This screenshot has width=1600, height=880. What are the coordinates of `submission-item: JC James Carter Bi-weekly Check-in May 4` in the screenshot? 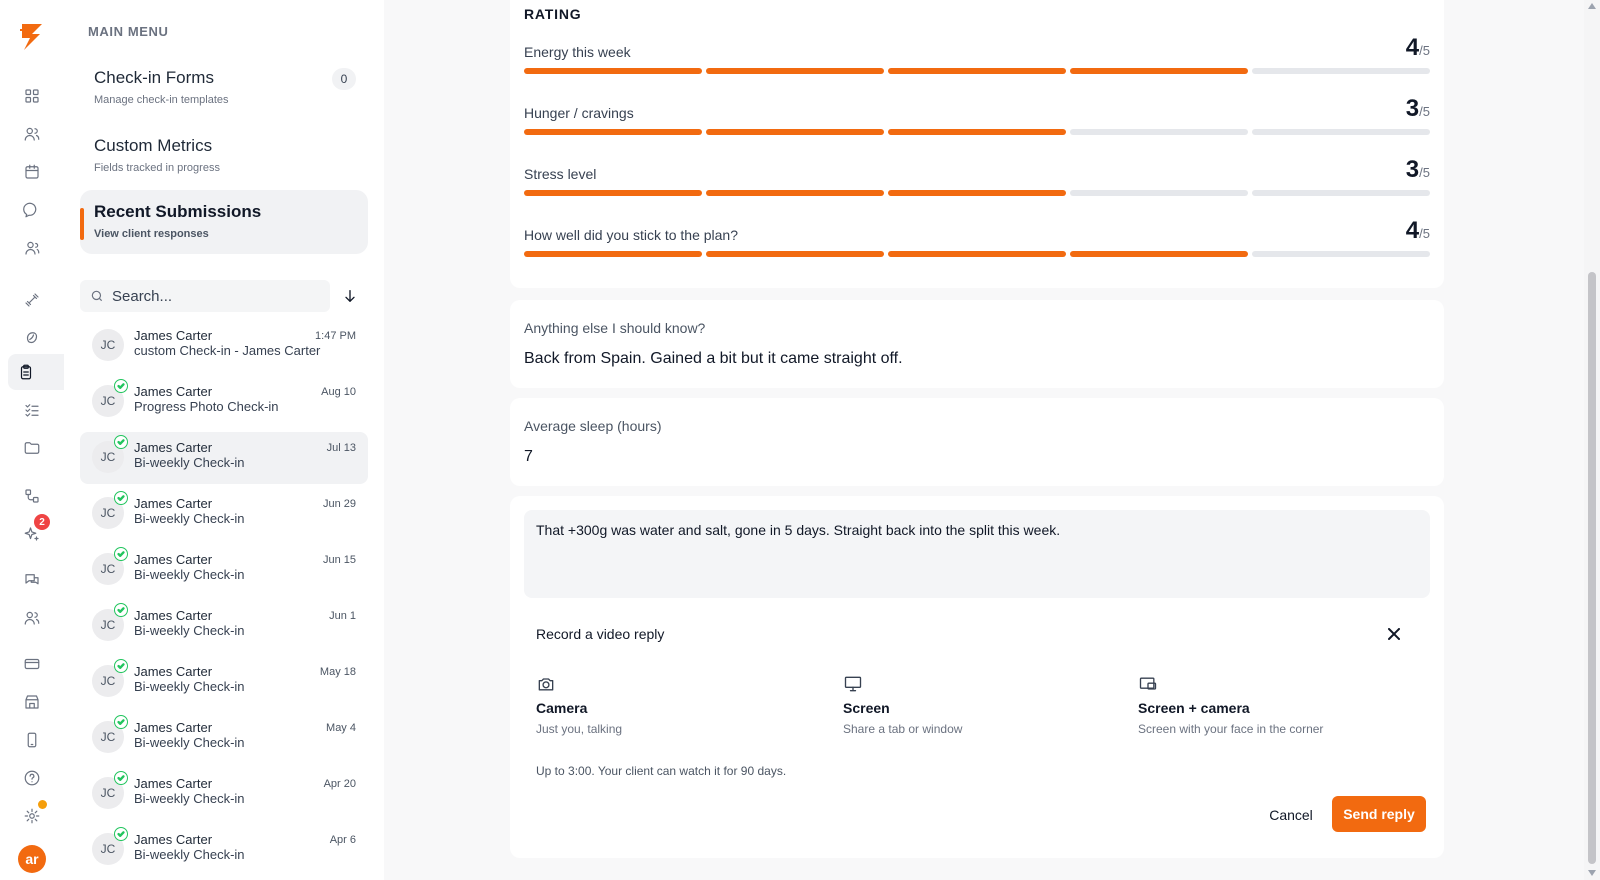 It's located at (224, 738).